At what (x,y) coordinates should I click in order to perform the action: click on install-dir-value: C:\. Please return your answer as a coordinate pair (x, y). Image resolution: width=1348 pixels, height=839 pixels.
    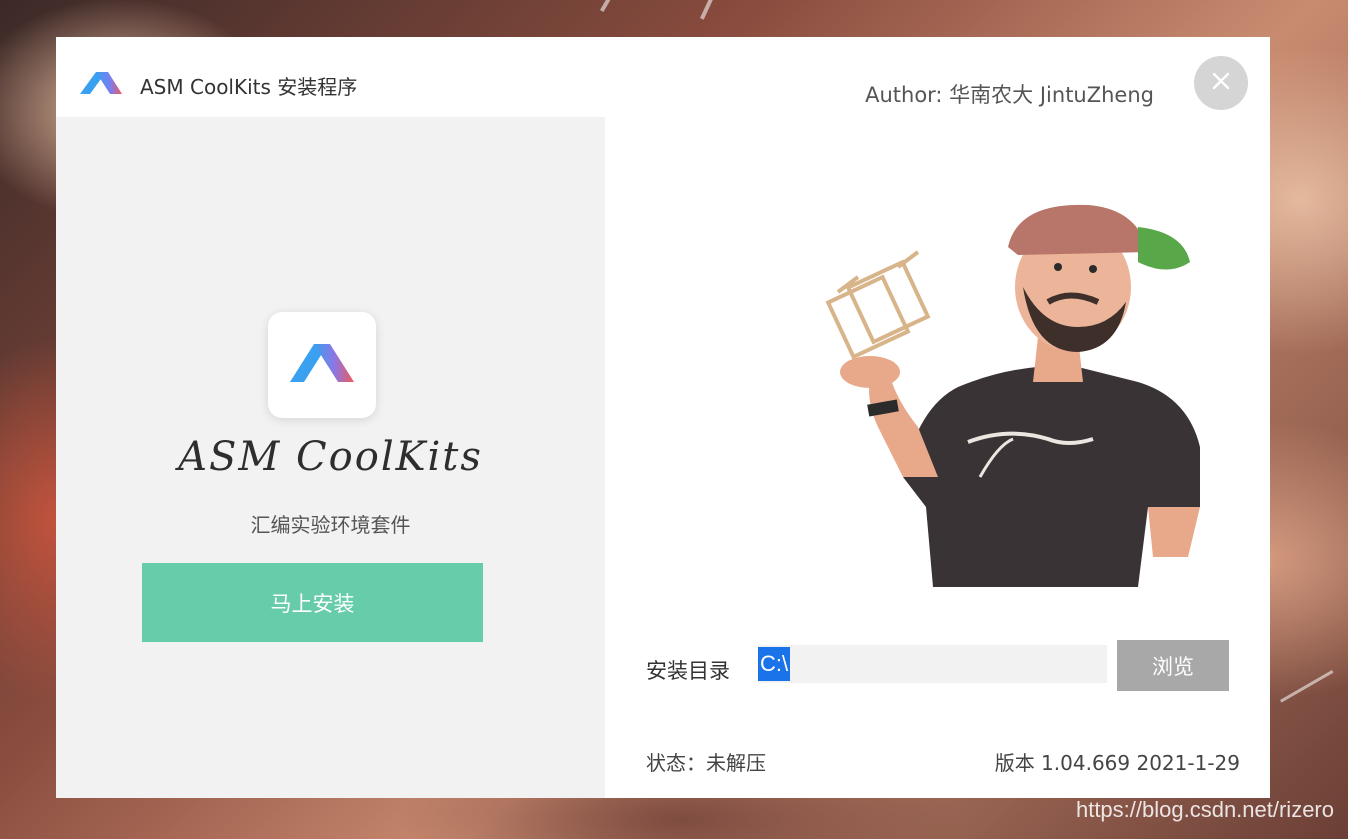
    Looking at the image, I should click on (774, 664).